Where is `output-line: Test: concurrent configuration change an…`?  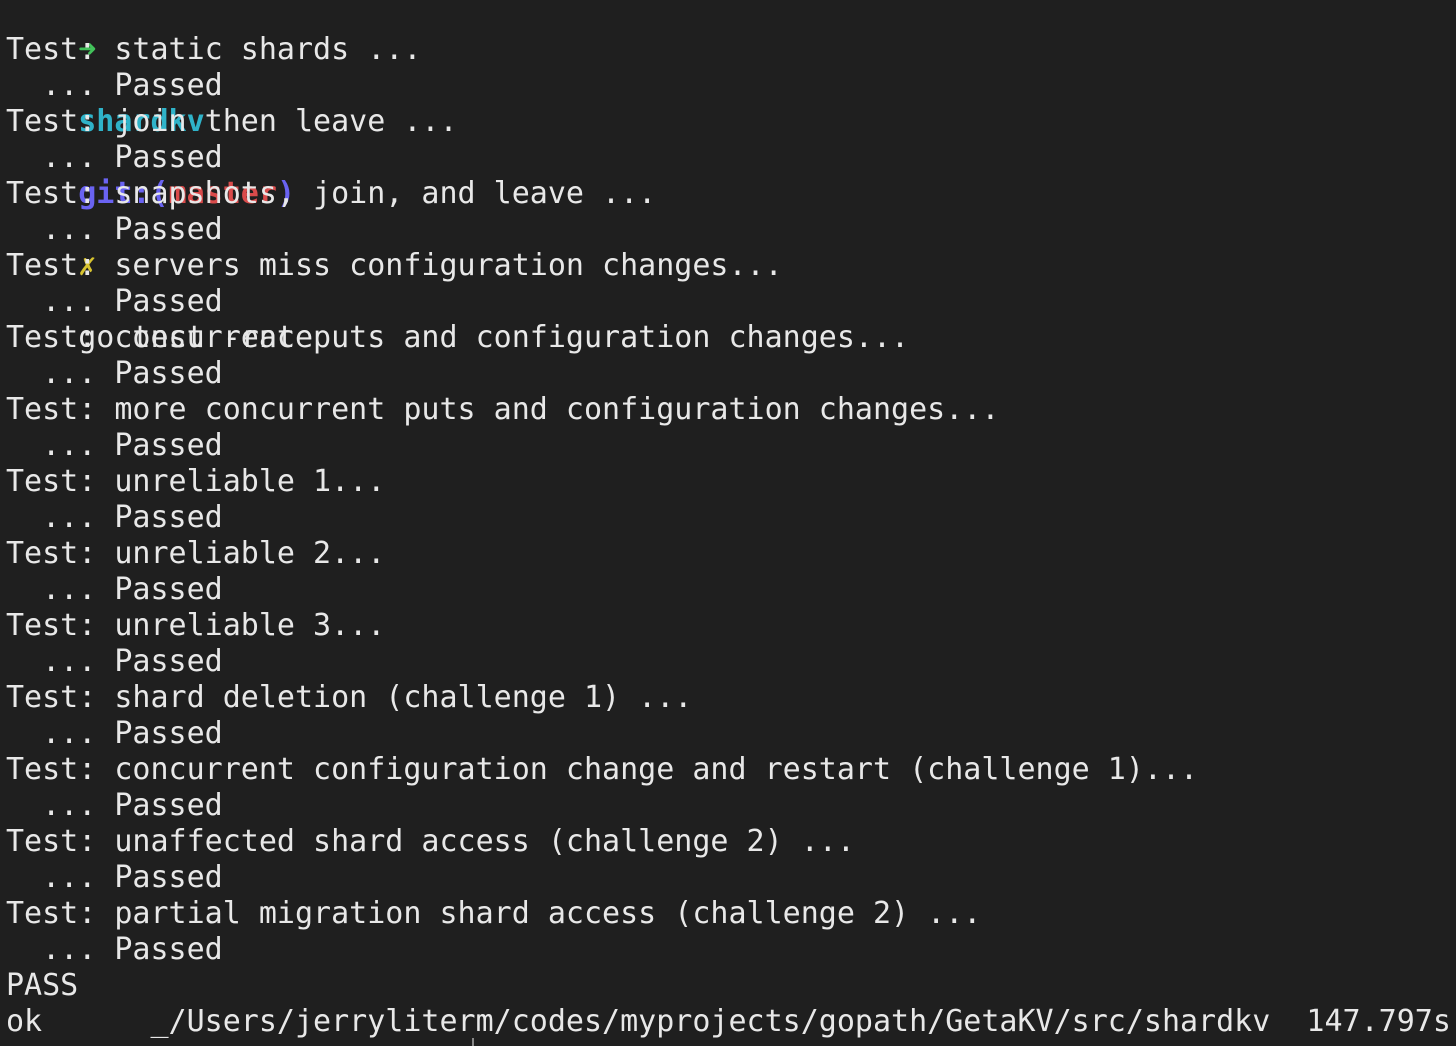
output-line: Test: concurrent configuration change an… is located at coordinates (602, 769).